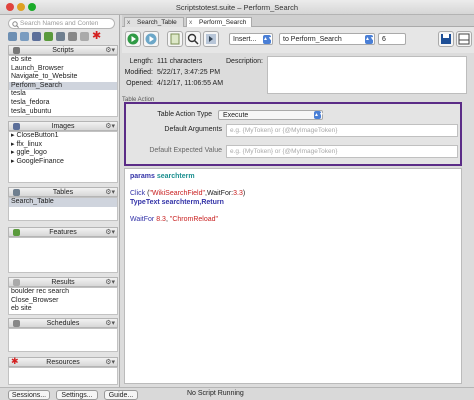 Image resolution: width=474 pixels, height=400 pixels. What do you see at coordinates (180, 202) in the screenshot?
I see `code-identifier: searchterm` at bounding box center [180, 202].